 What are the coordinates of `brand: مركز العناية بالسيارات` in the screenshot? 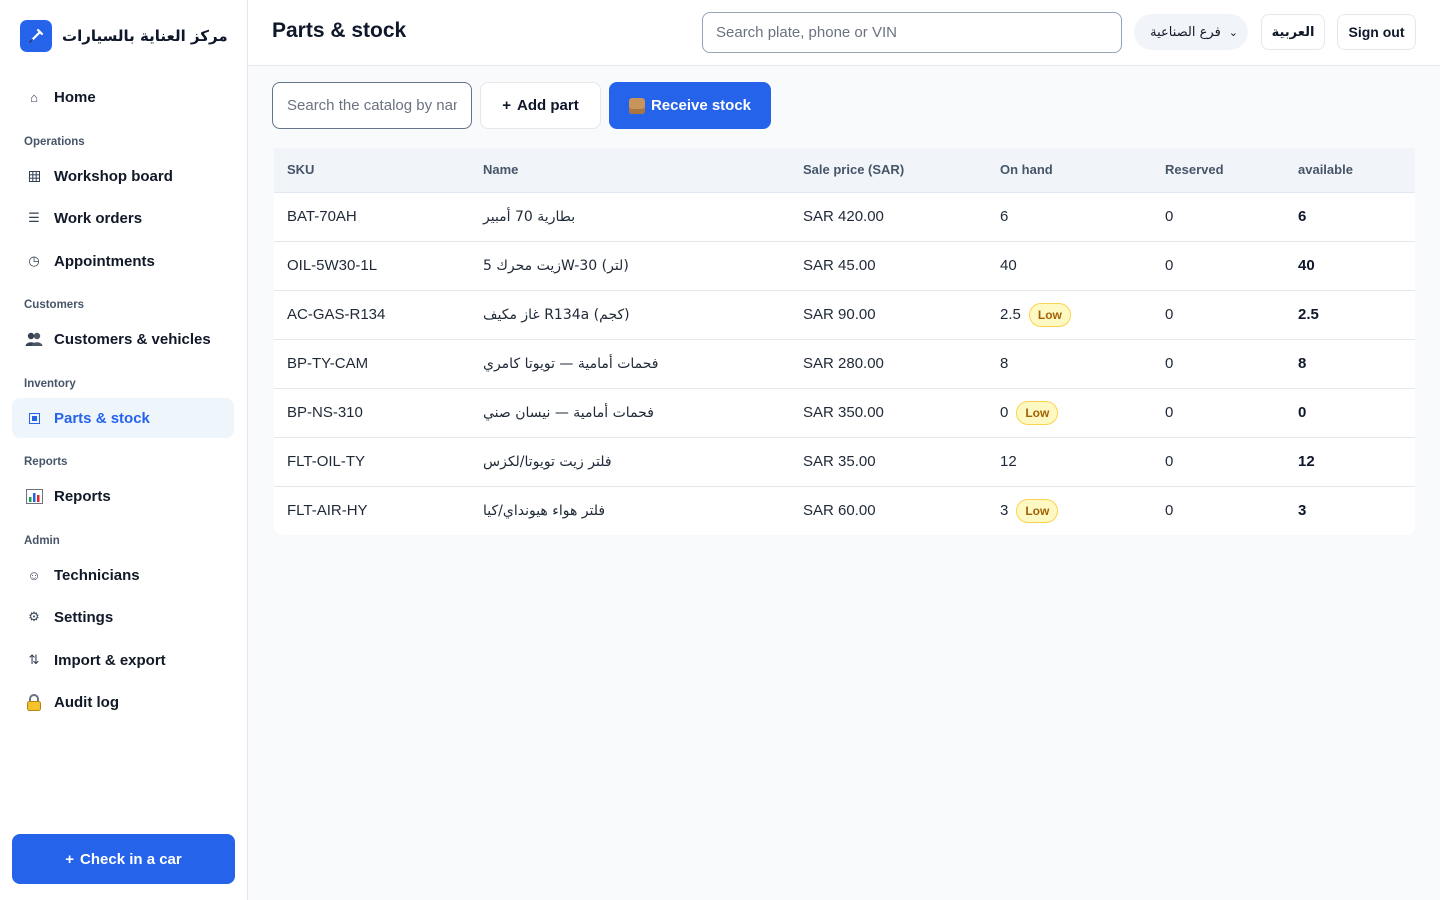 It's located at (124, 35).